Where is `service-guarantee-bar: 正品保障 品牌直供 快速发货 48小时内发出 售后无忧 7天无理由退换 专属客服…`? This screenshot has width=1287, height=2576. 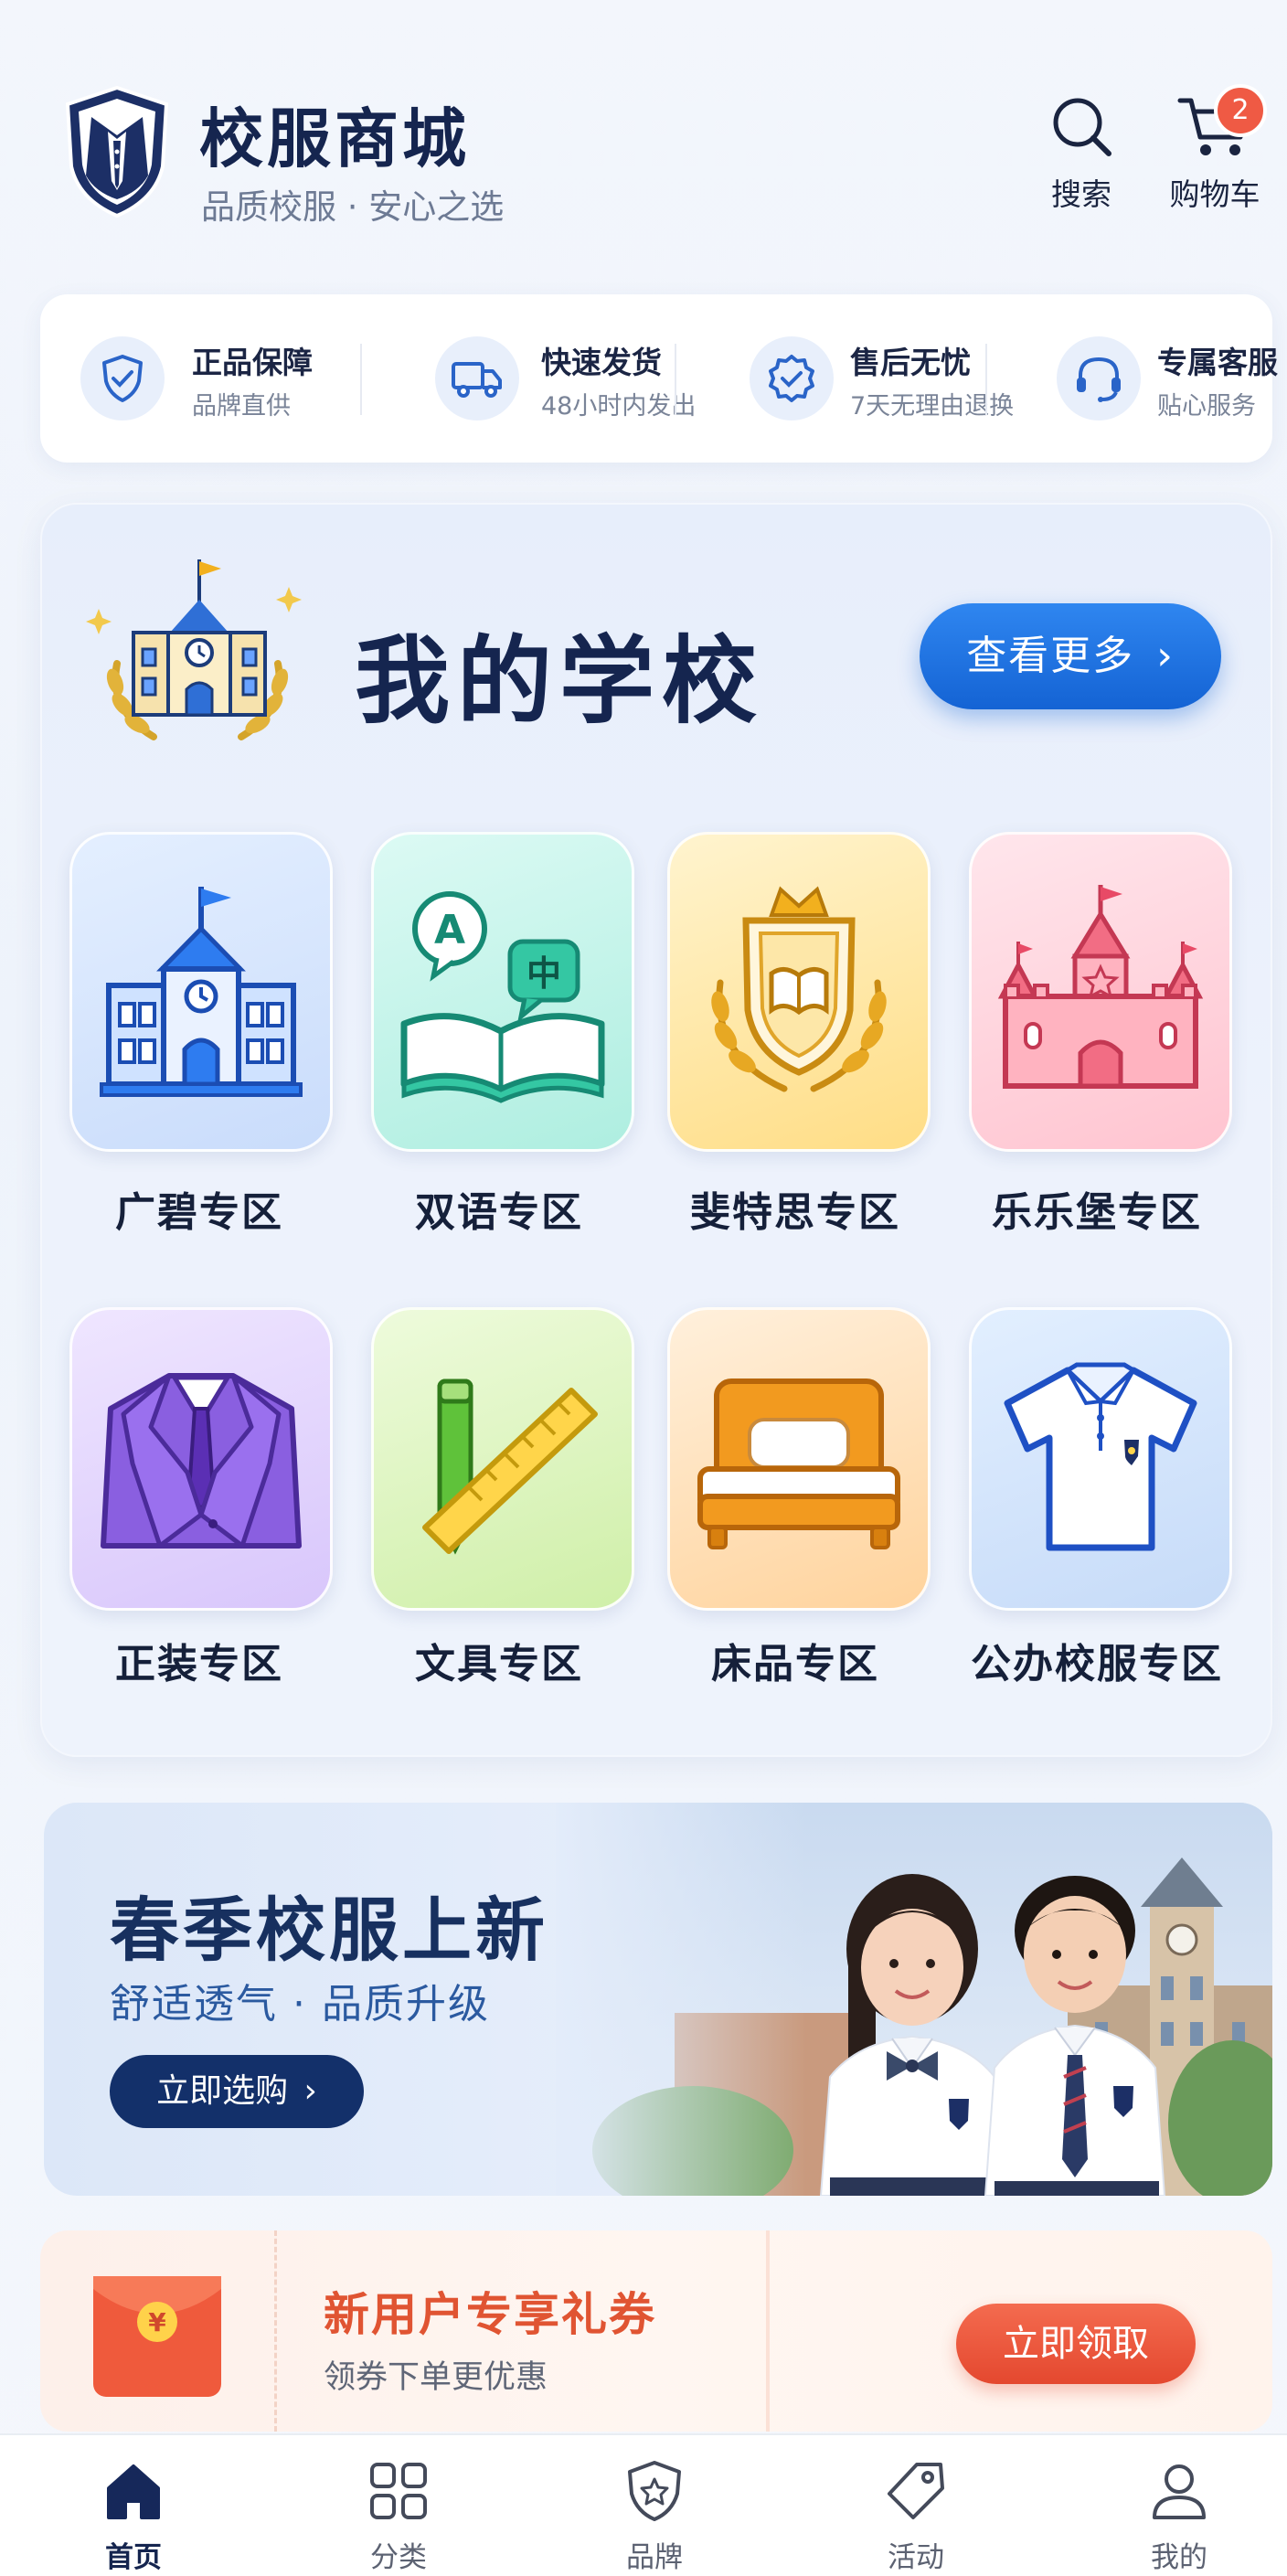
service-guarantee-bar: 正品保障 品牌直供 快速发货 48小时内发出 售后无忧 7天无理由退换 专属客服… is located at coordinates (659, 378).